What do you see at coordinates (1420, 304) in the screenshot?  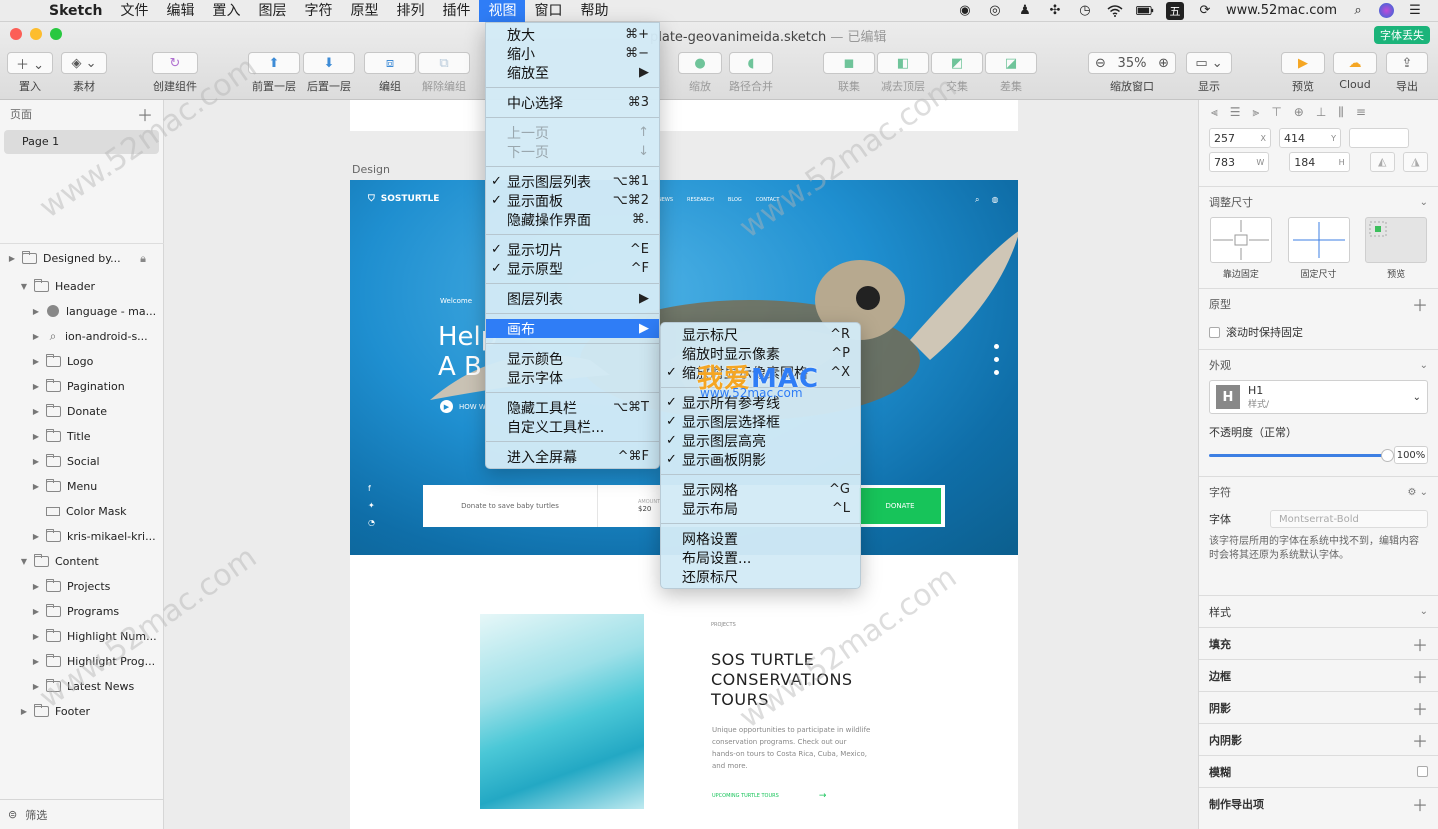 I see `add-prototype-icon: ＋` at bounding box center [1420, 304].